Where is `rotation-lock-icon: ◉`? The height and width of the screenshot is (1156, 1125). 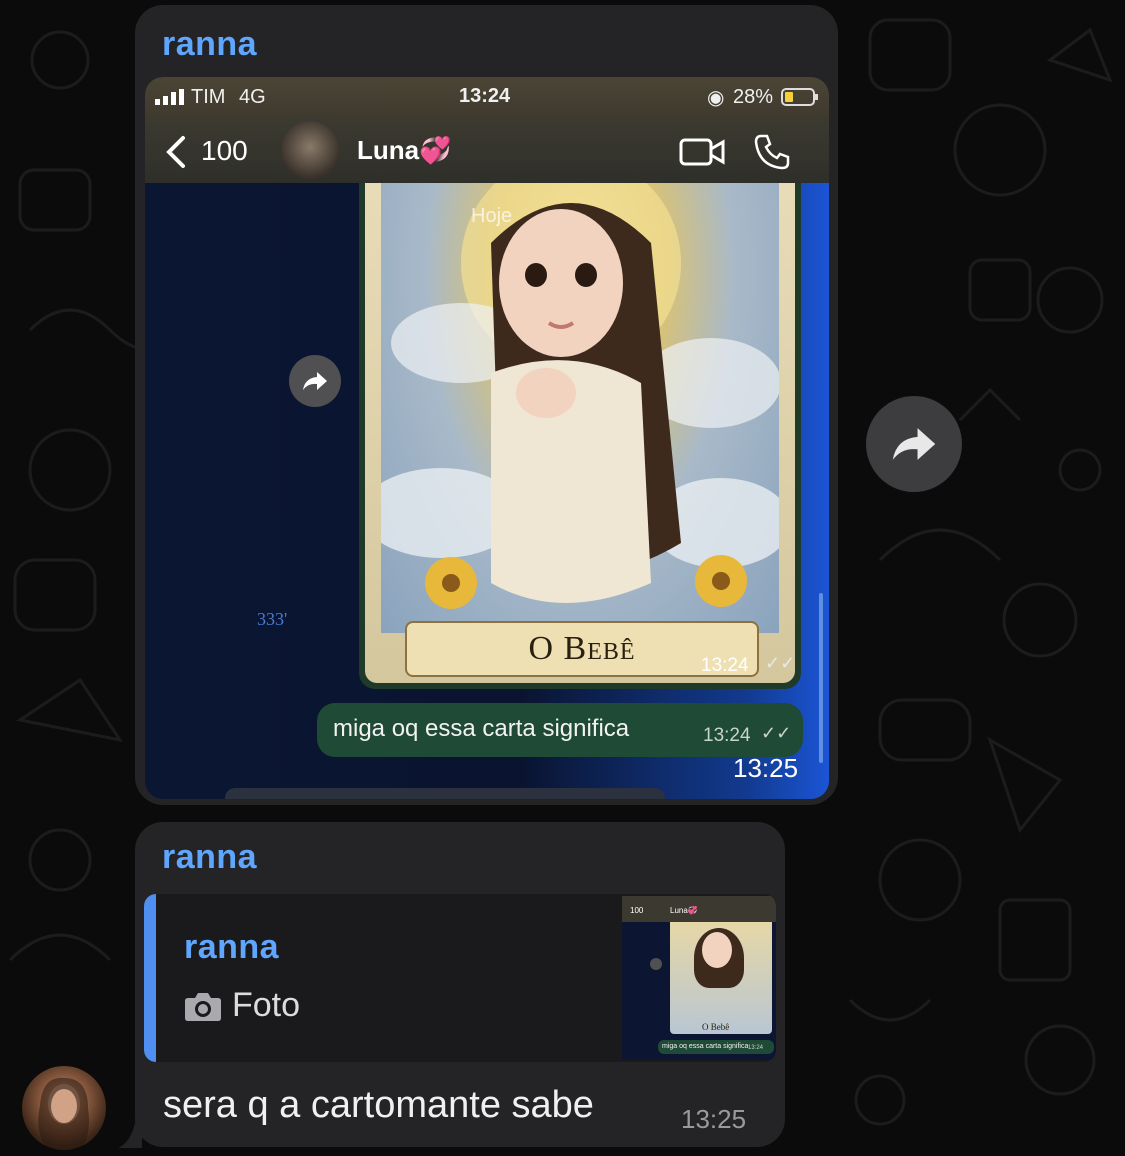 rotation-lock-icon: ◉ is located at coordinates (716, 98).